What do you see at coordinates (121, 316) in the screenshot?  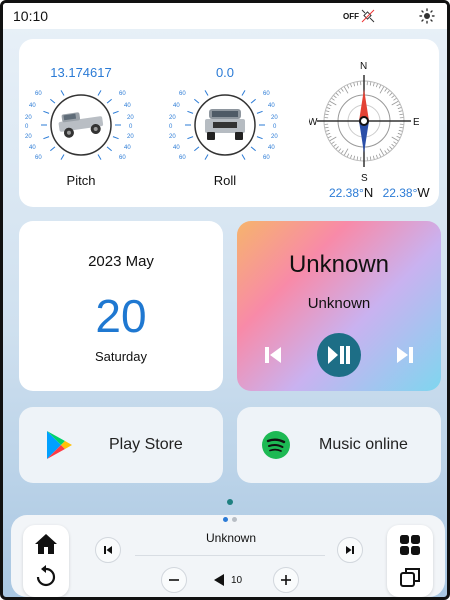 I see `day-number: 20` at bounding box center [121, 316].